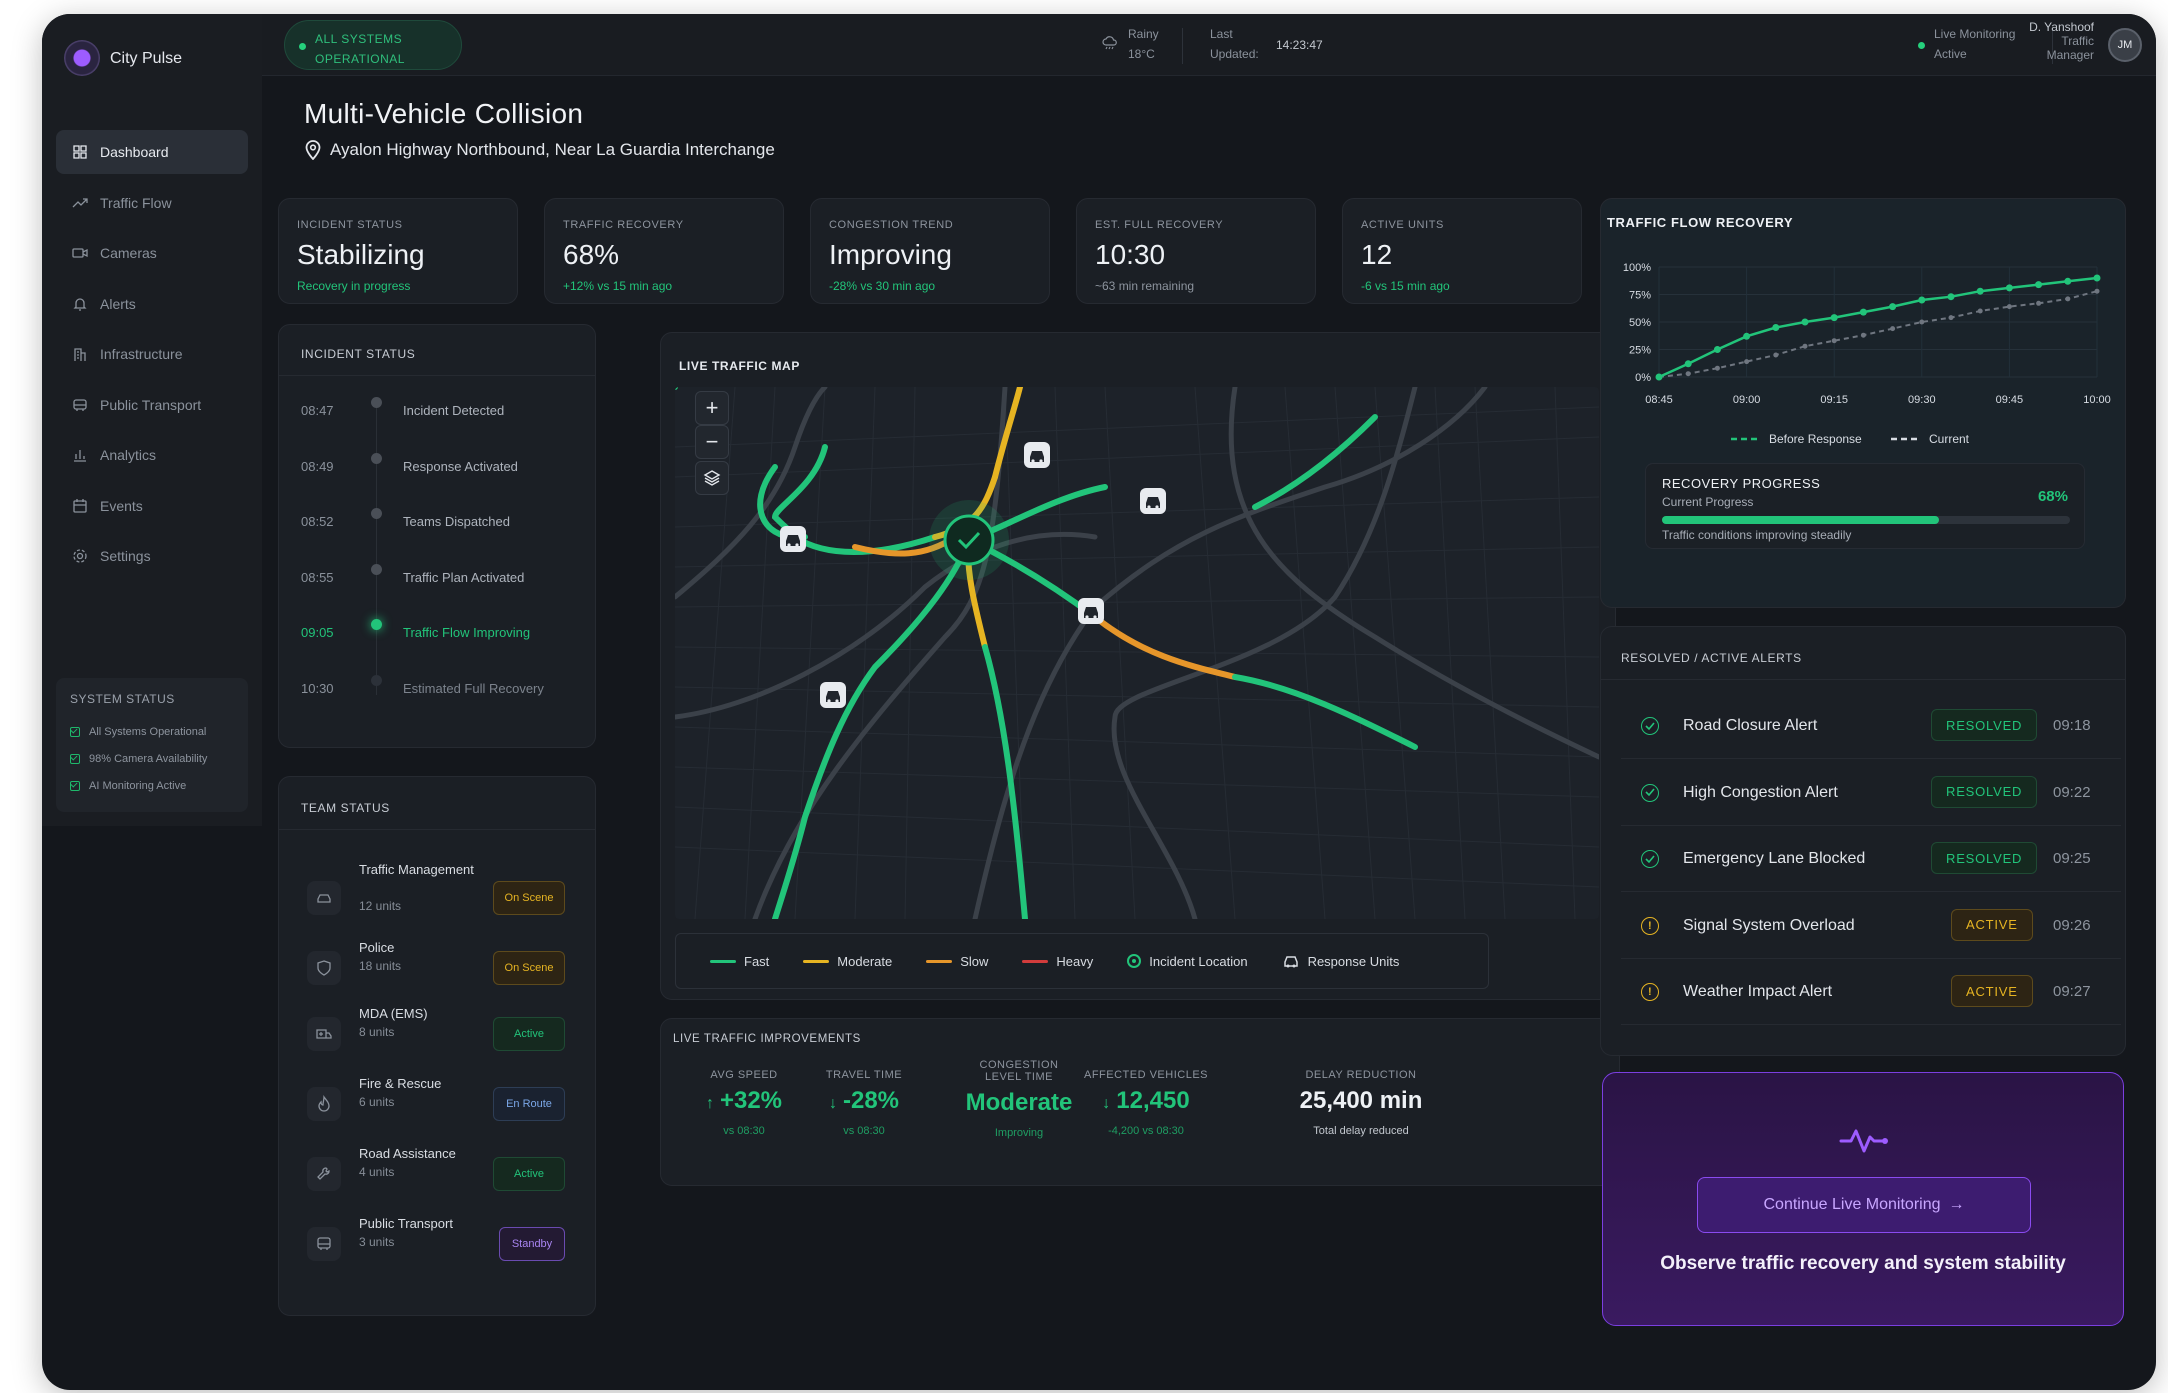 Image resolution: width=2168 pixels, height=1393 pixels. What do you see at coordinates (1801, 520) in the screenshot?
I see `progress-fill` at bounding box center [1801, 520].